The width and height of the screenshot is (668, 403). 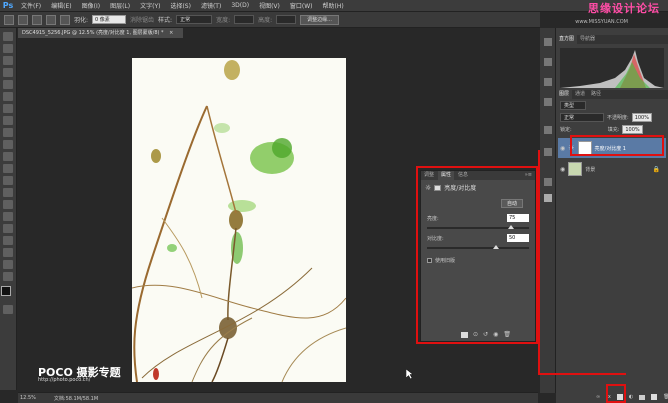 I want to click on quick-mask-icon, so click(x=8, y=309).